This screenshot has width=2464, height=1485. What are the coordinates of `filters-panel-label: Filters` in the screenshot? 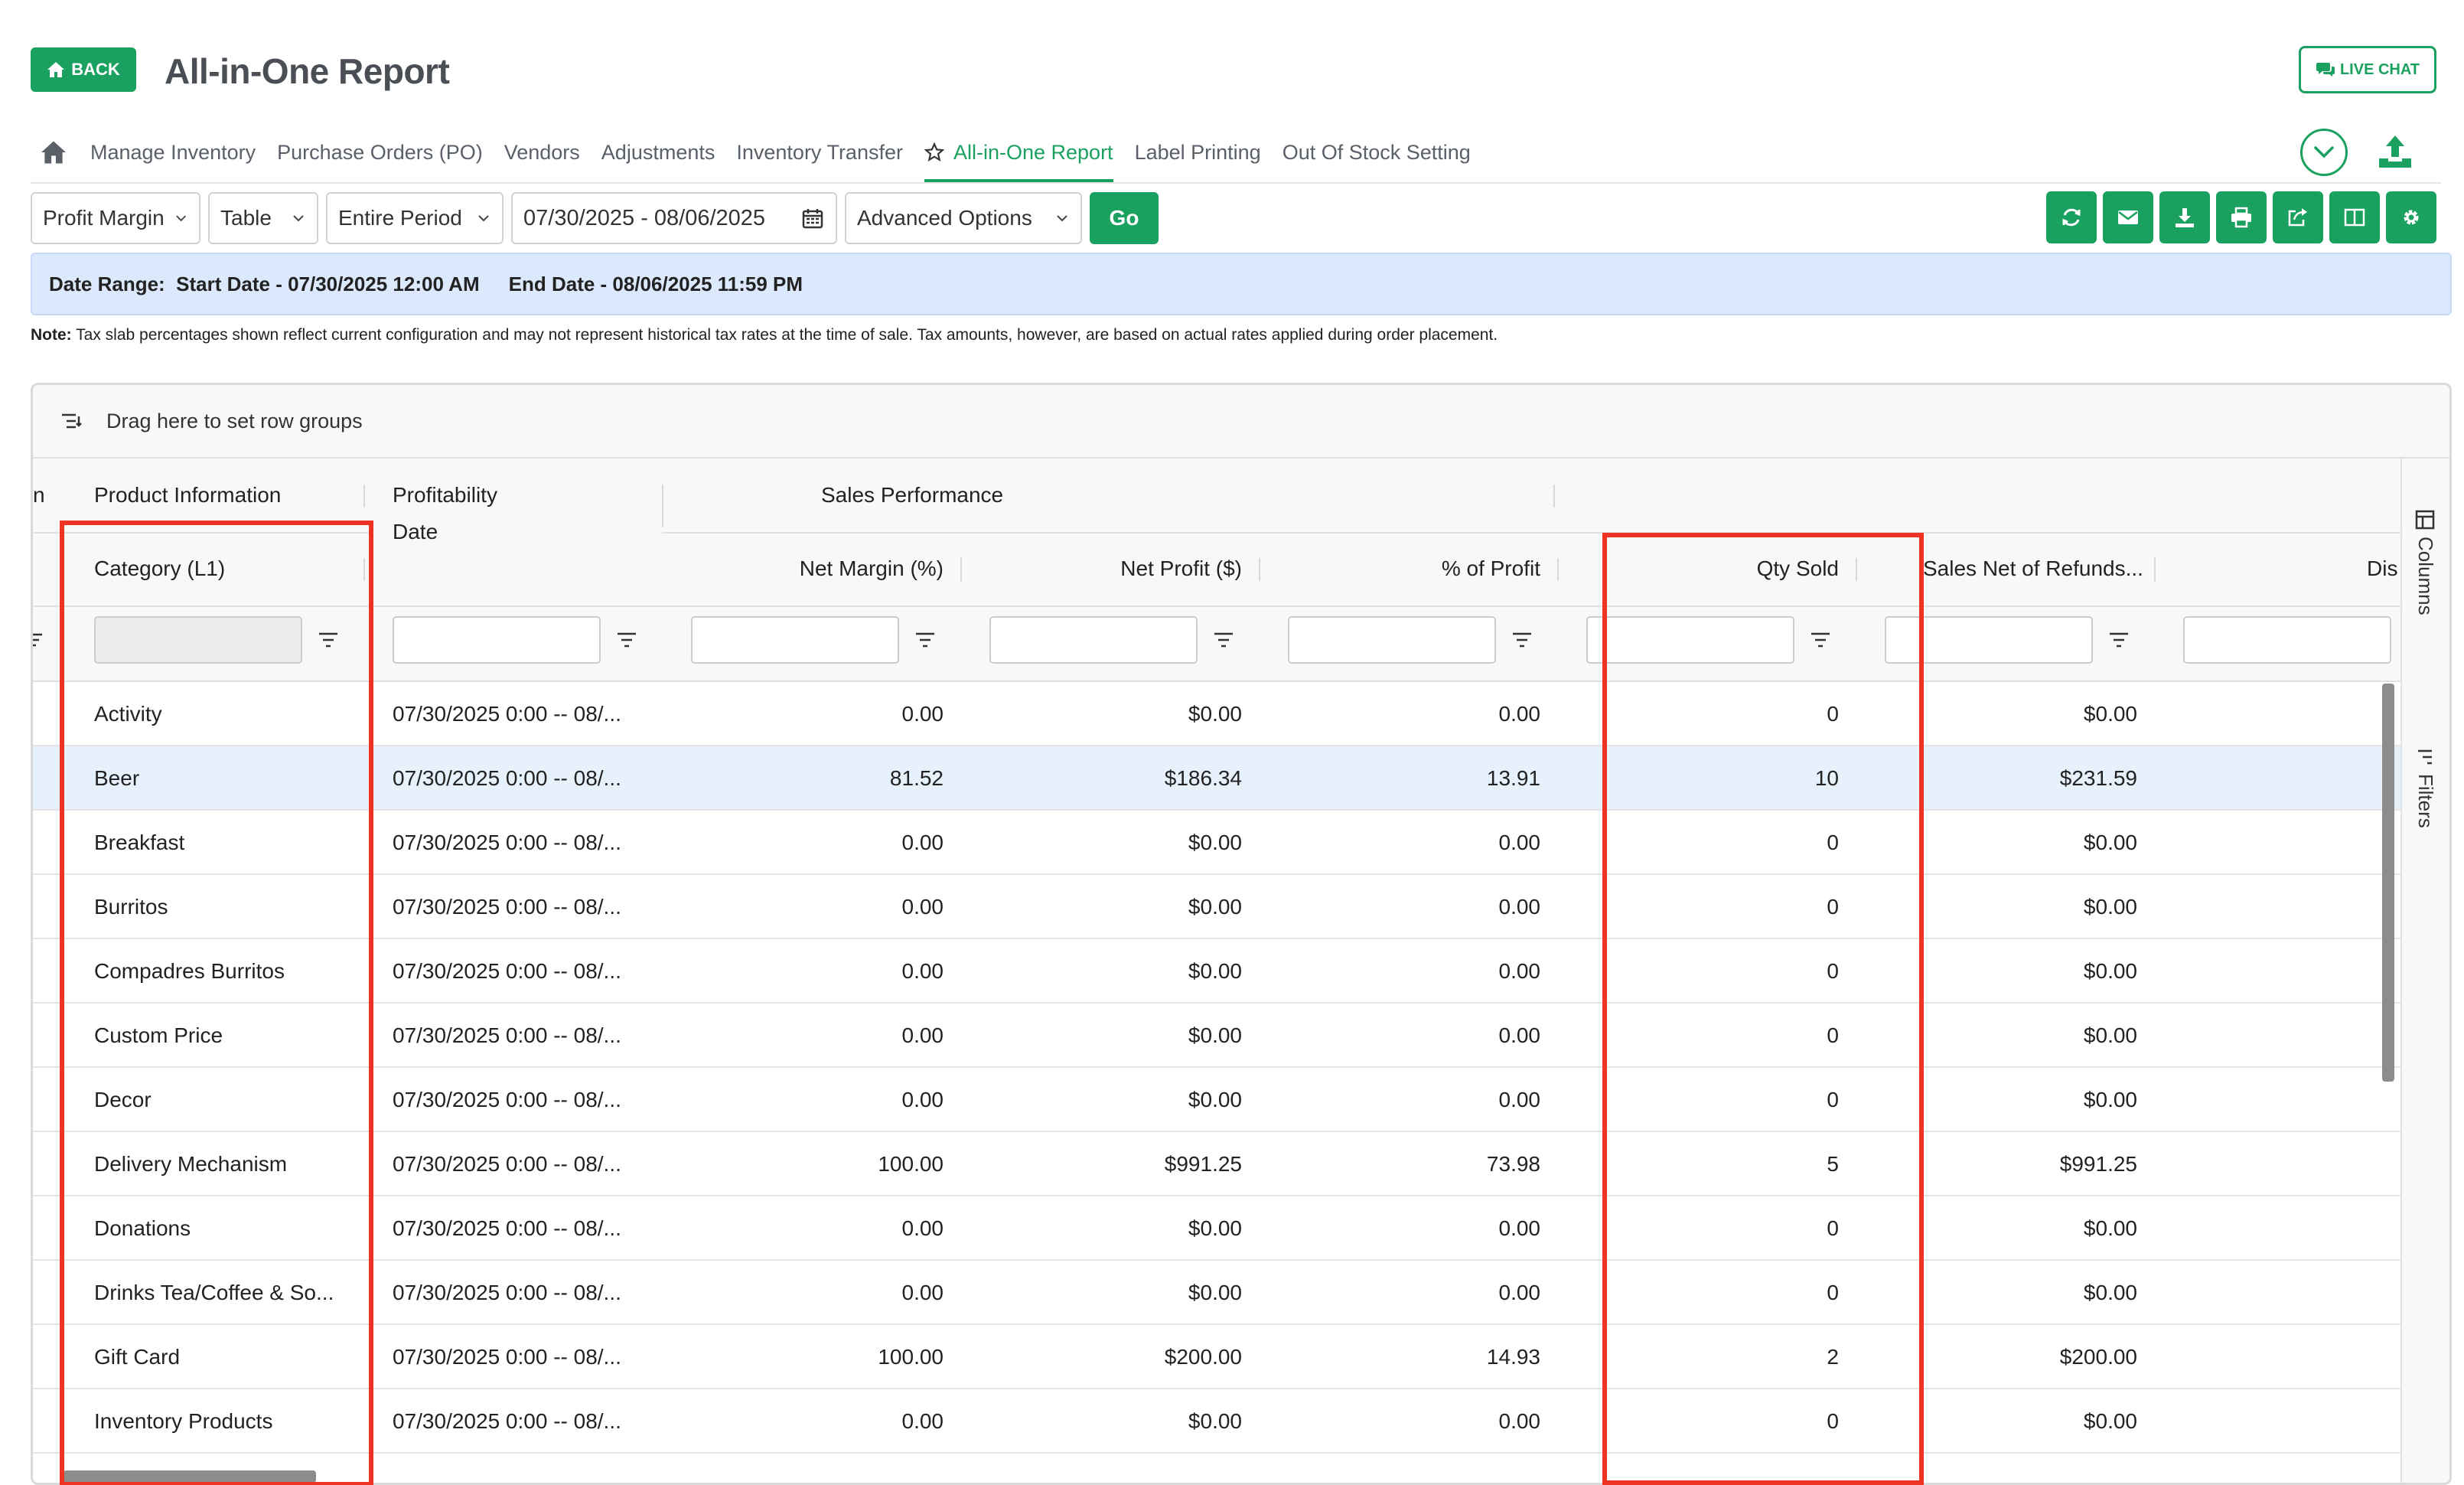 It's located at (2425, 801).